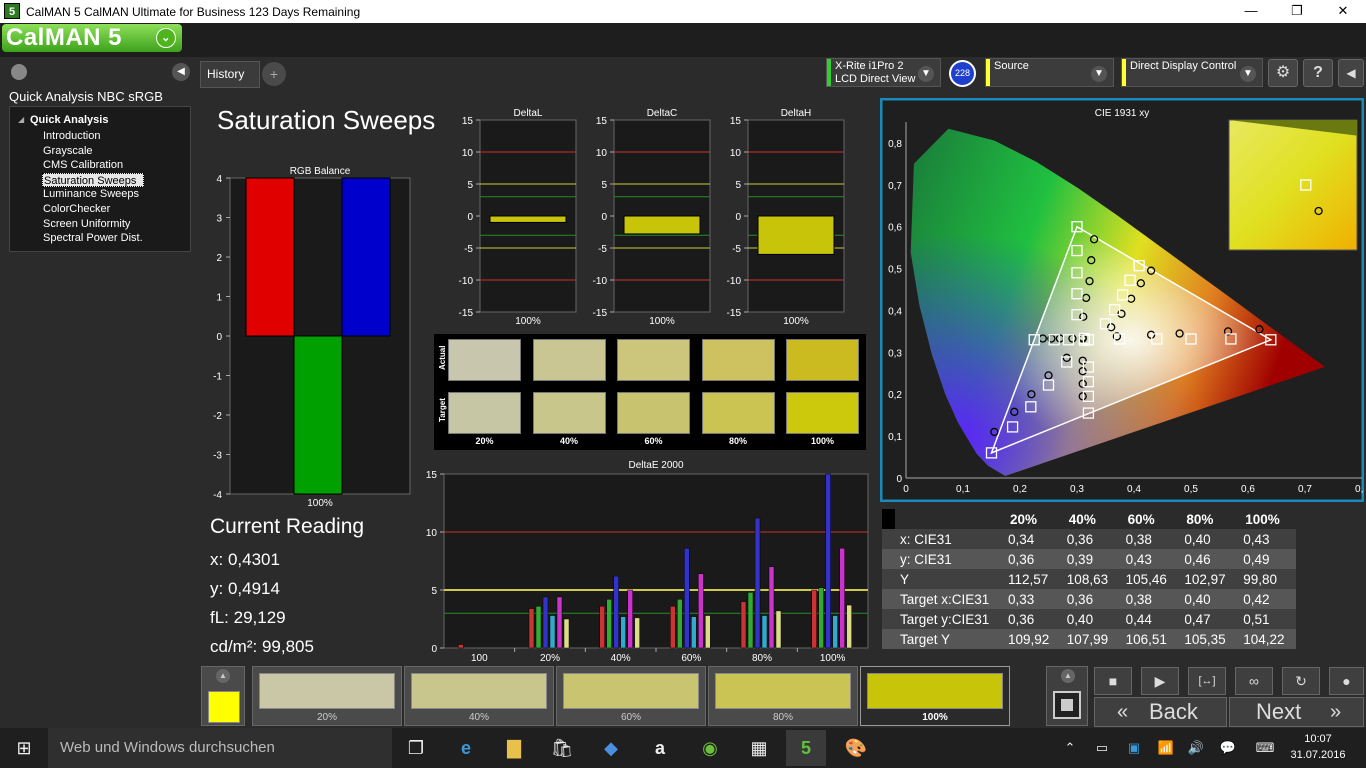 This screenshot has height=768, width=1366. Describe the element at coordinates (1200, 519) in the screenshot. I see `col-header: 80%` at that location.